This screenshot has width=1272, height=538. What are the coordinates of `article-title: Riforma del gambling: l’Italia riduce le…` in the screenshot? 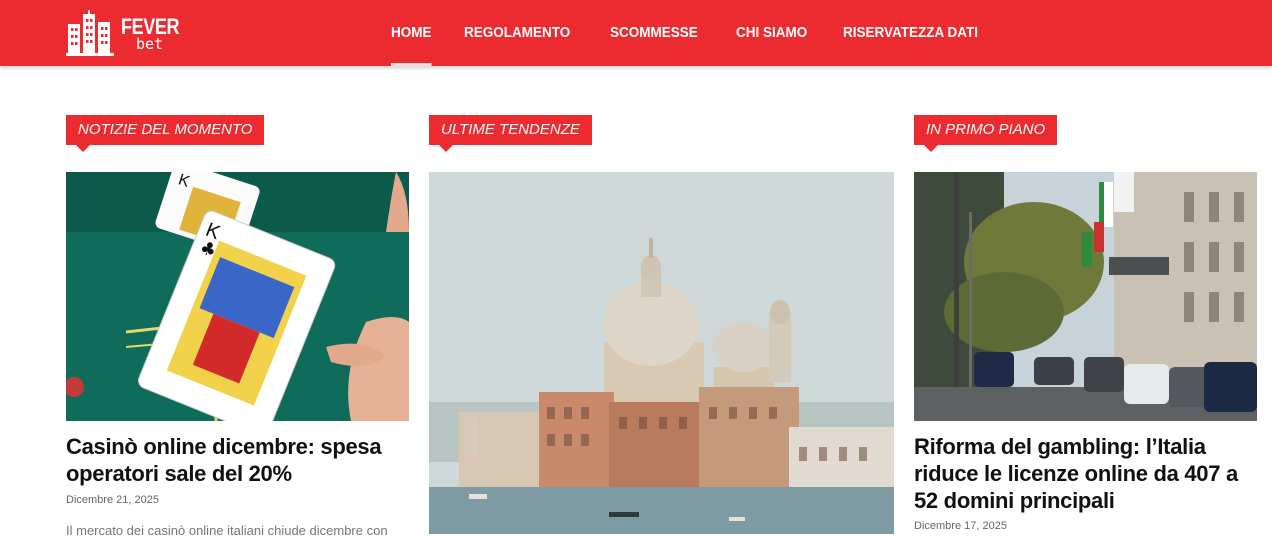 It's located at (1085, 473).